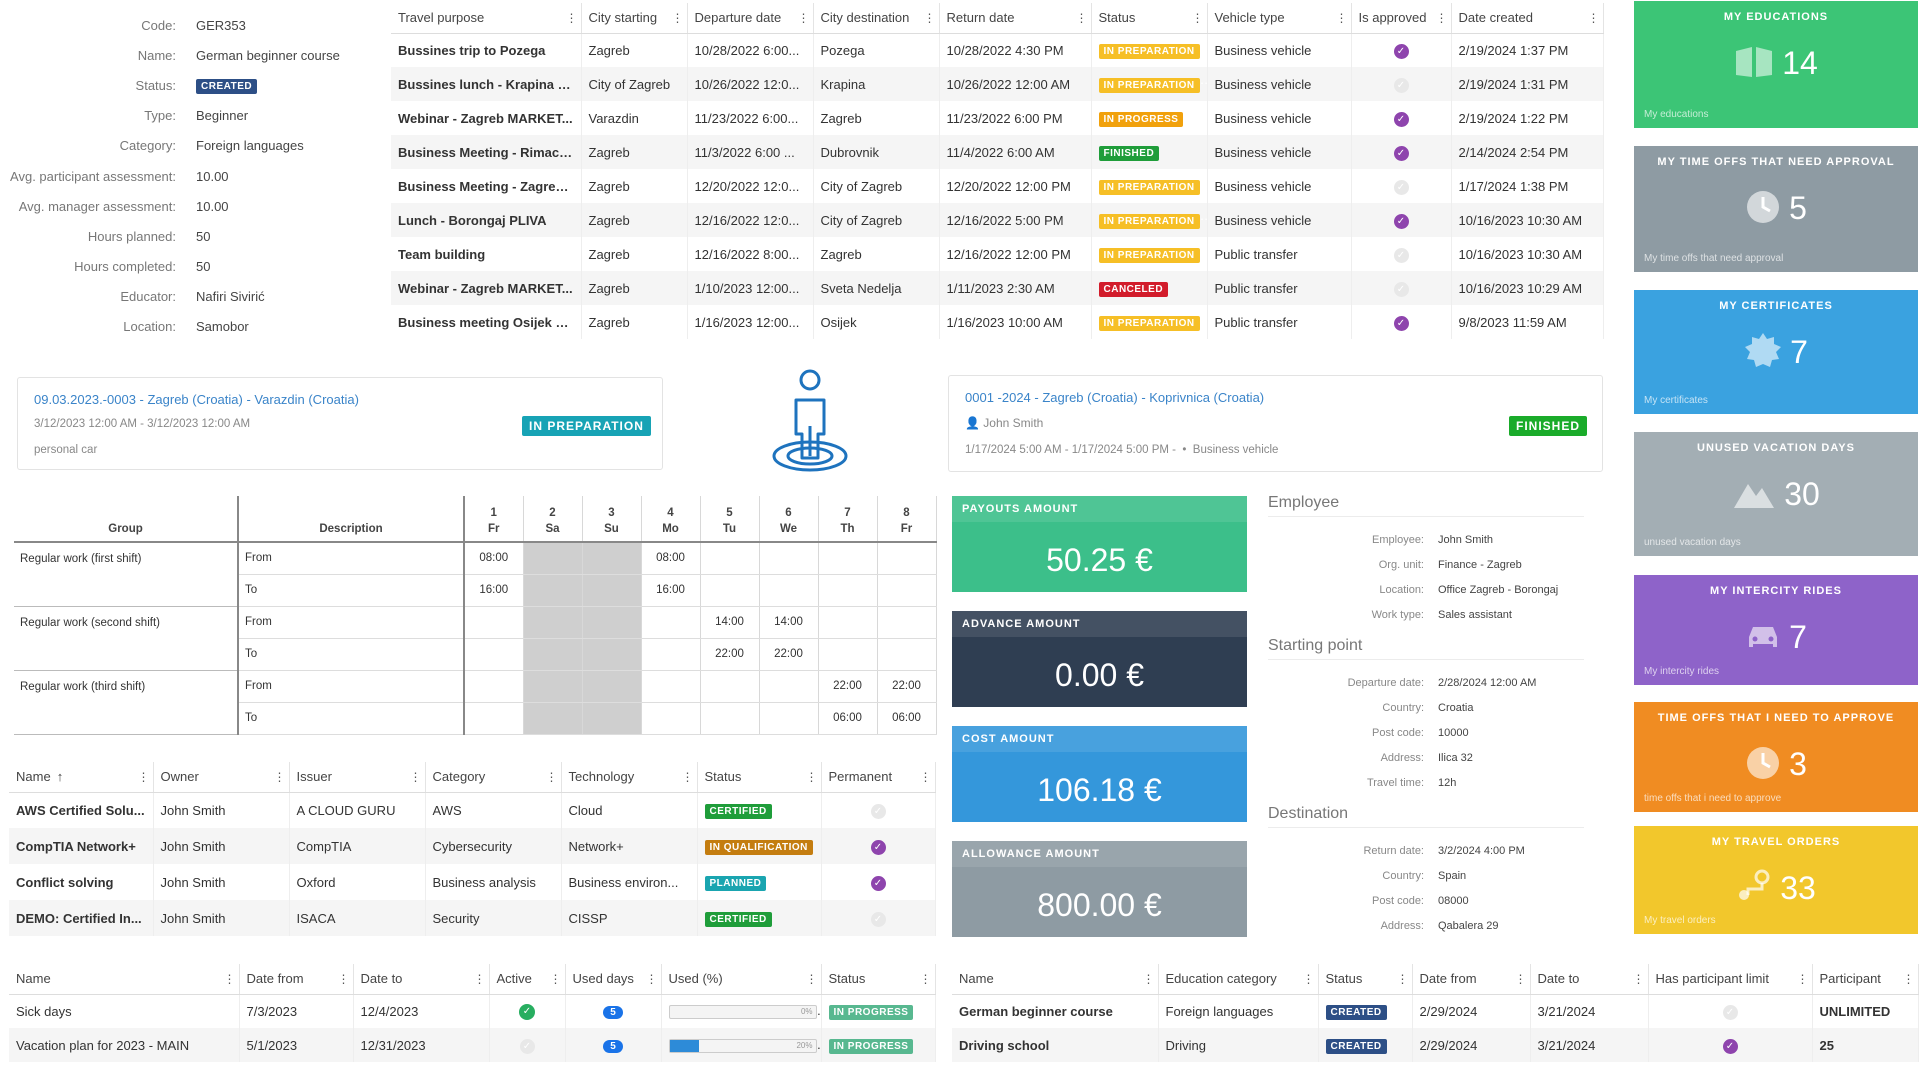 This screenshot has height=1080, width=1920. I want to click on column-header: Active ⋮, so click(527, 979).